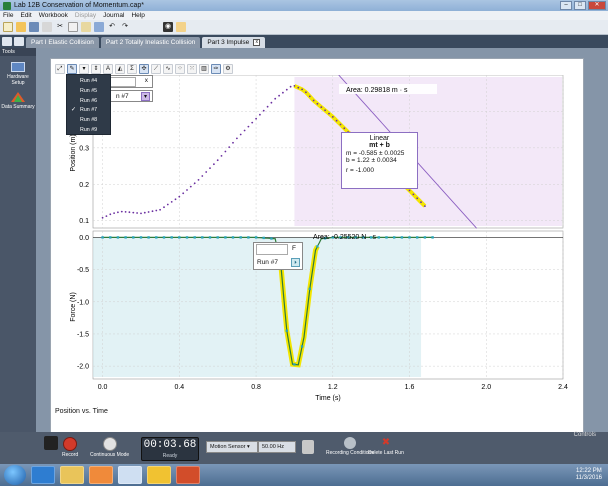  What do you see at coordinates (96, 69) in the screenshot?
I see `data-selection-icon: ⇕` at bounding box center [96, 69].